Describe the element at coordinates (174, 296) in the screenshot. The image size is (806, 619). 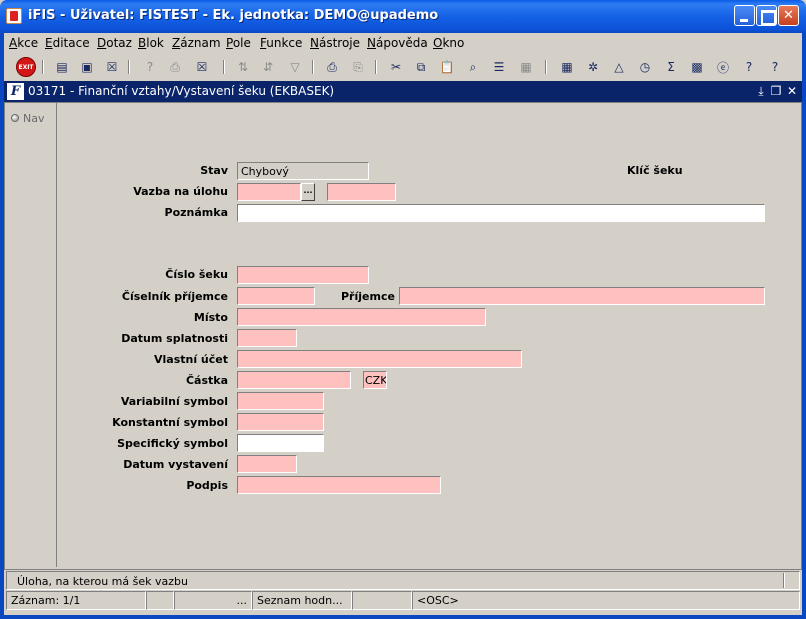
I see `label-ciselnik-prijemce: Číselník příjemce` at that location.